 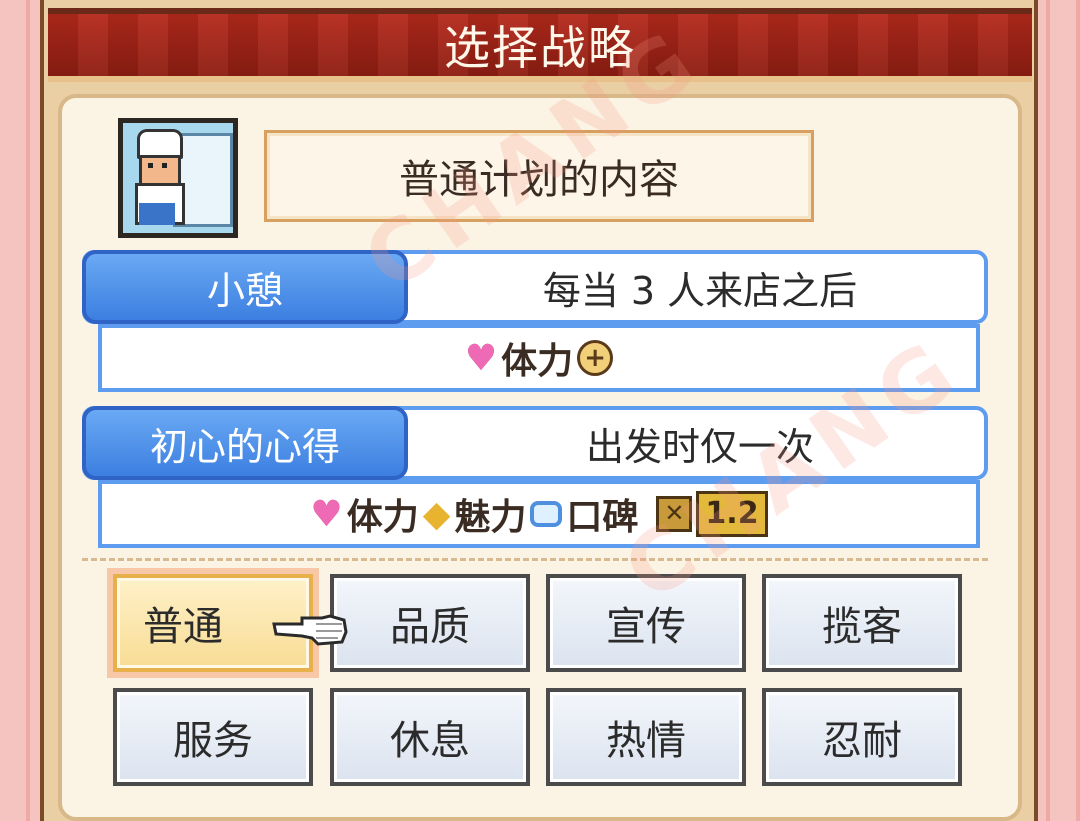 I want to click on strategy-condition-text: 出发时仅一次, so click(x=699, y=446).